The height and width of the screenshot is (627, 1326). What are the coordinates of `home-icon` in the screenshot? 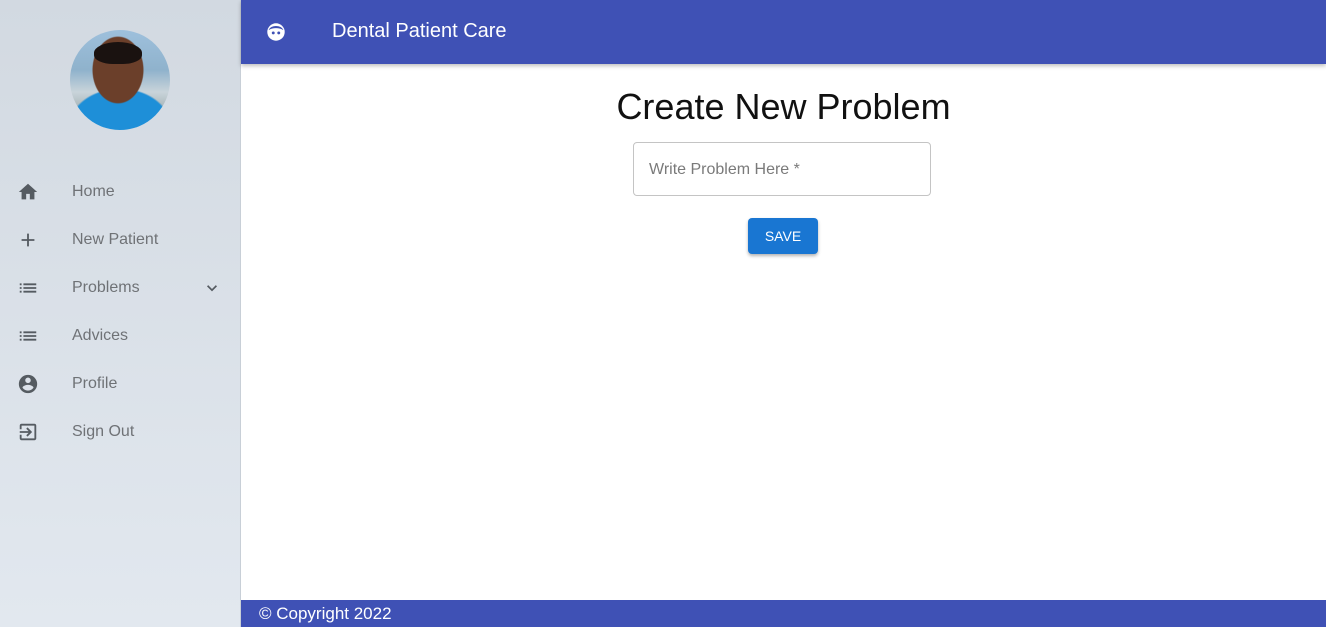 It's located at (28, 192).